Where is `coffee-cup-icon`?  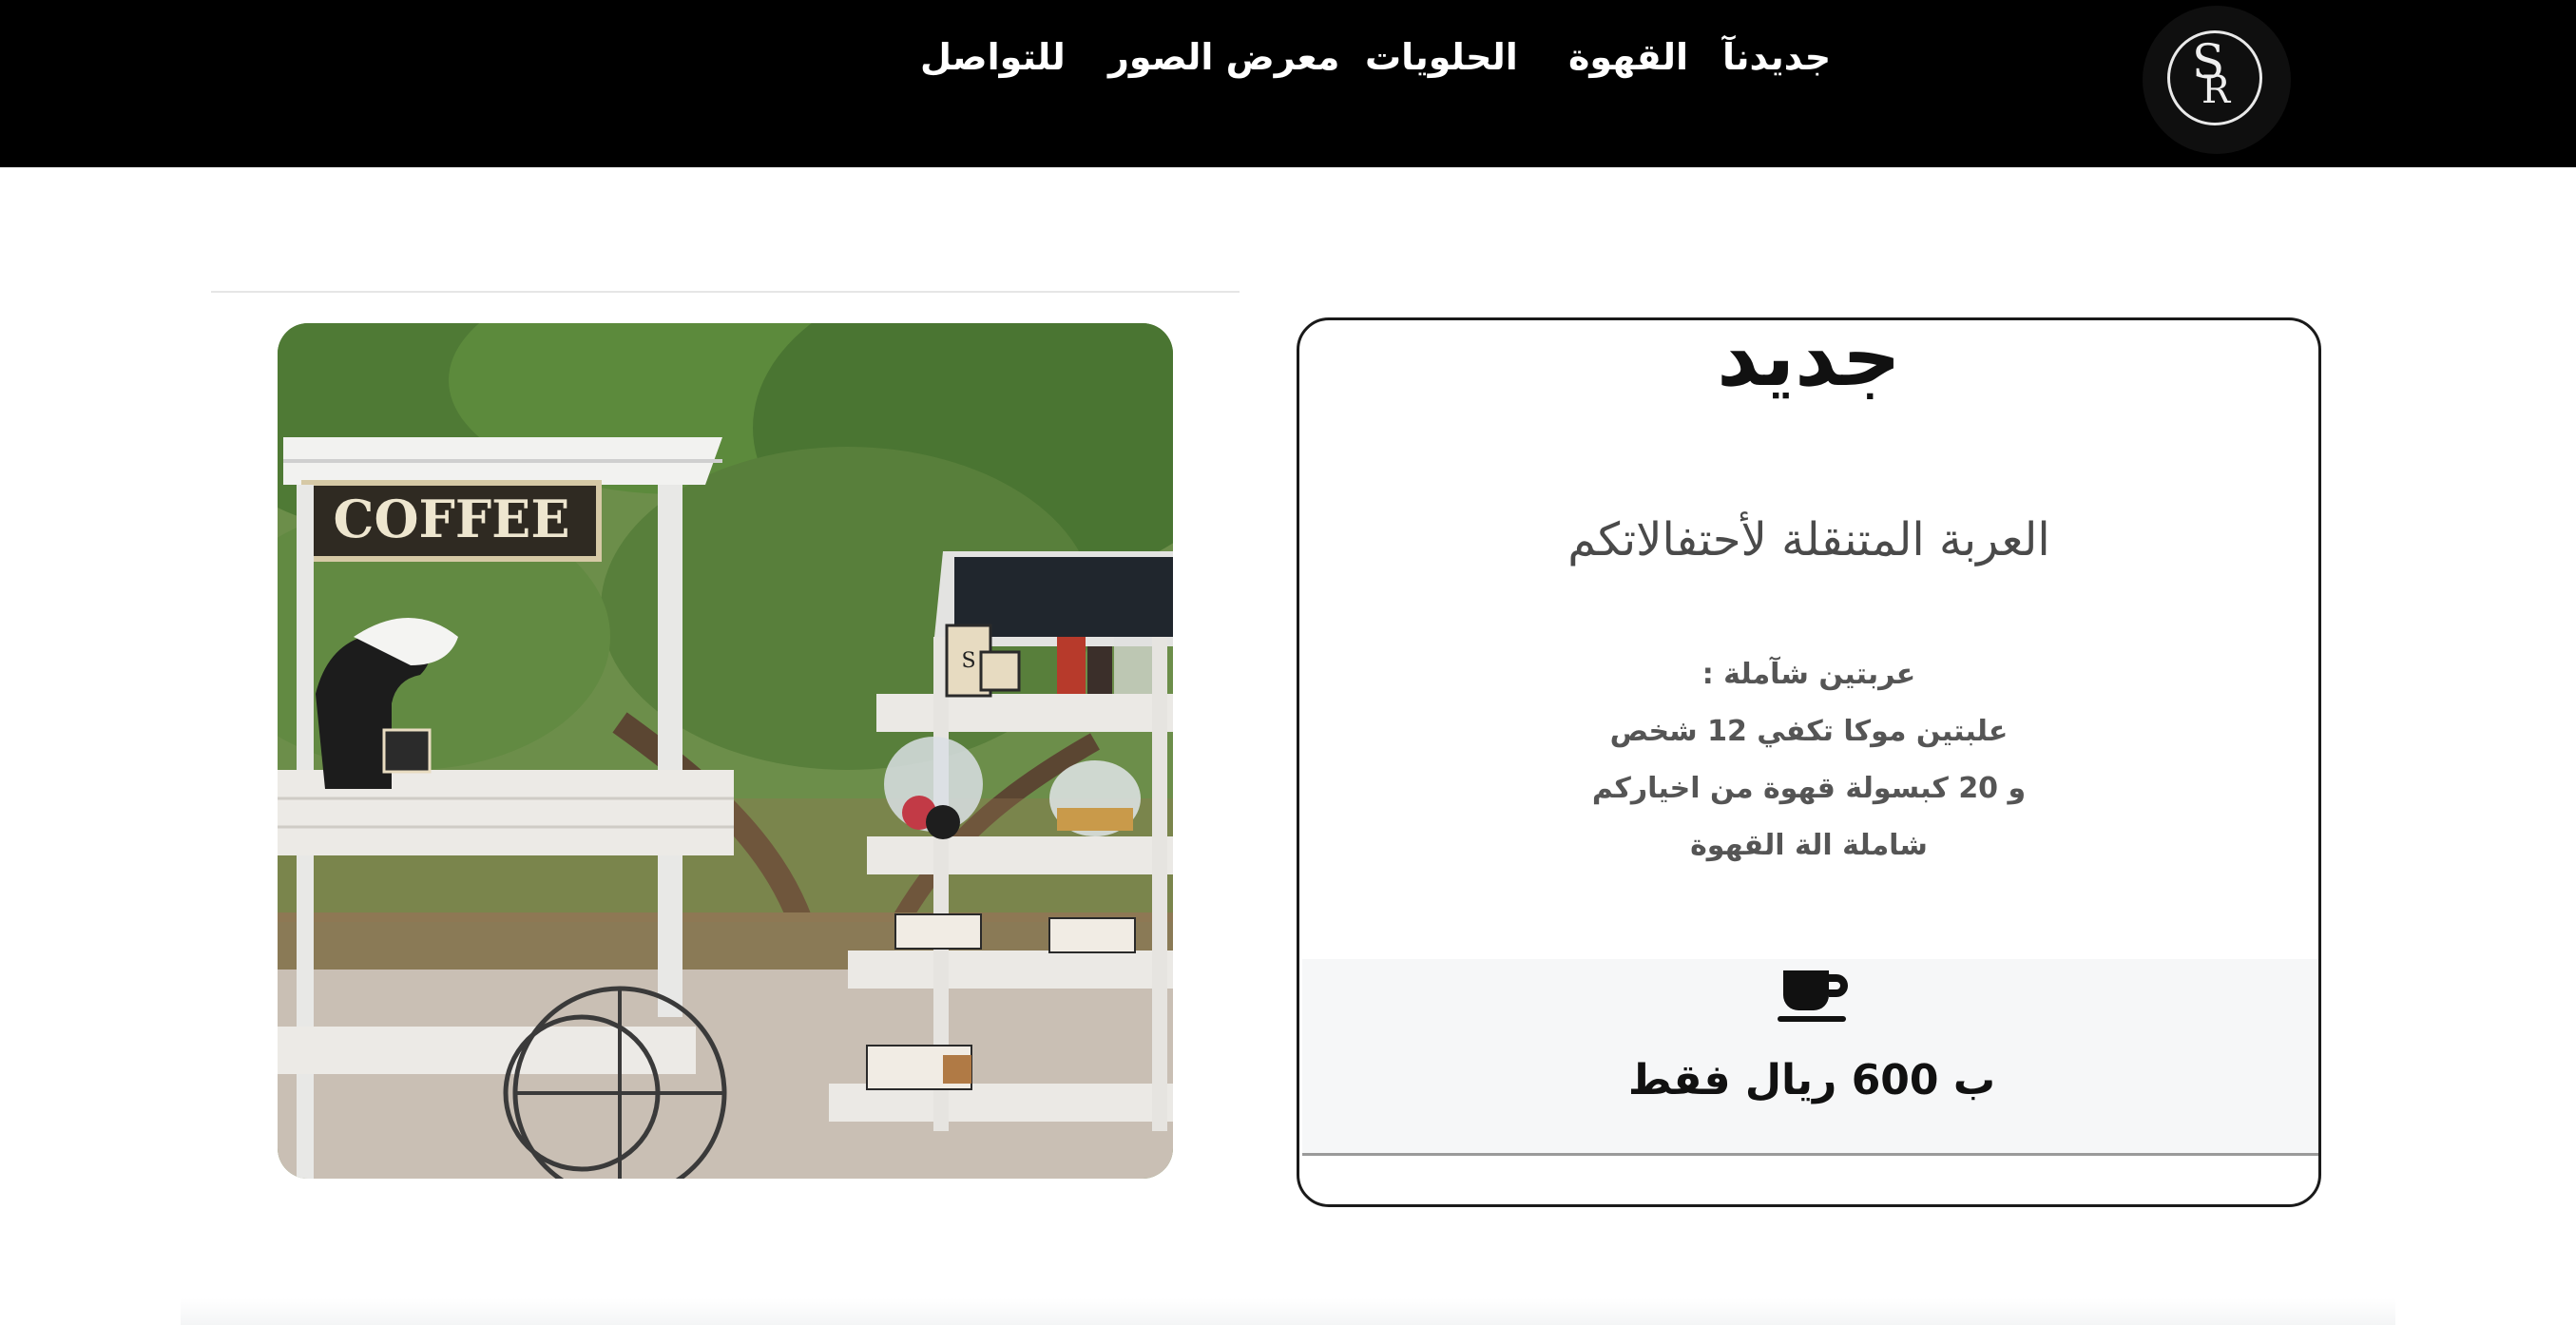
coffee-cup-icon is located at coordinates (1813, 996).